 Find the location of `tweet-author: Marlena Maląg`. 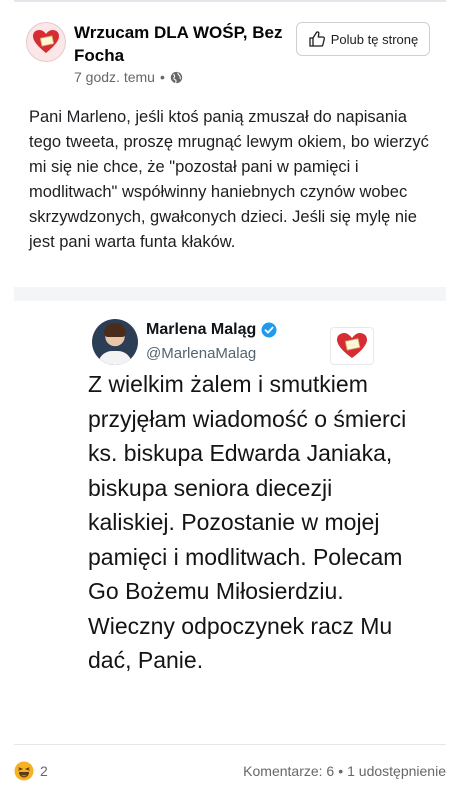

tweet-author: Marlena Maląg is located at coordinates (211, 330).